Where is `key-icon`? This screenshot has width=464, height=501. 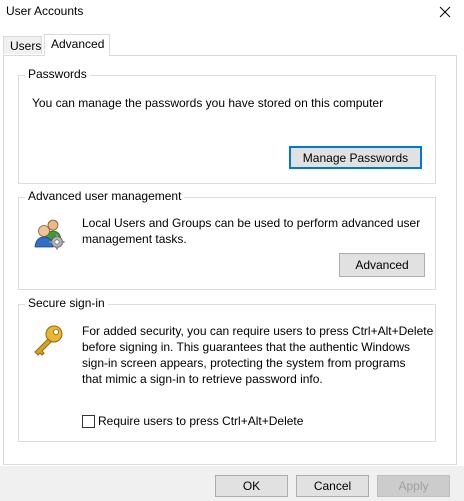
key-icon is located at coordinates (48, 340).